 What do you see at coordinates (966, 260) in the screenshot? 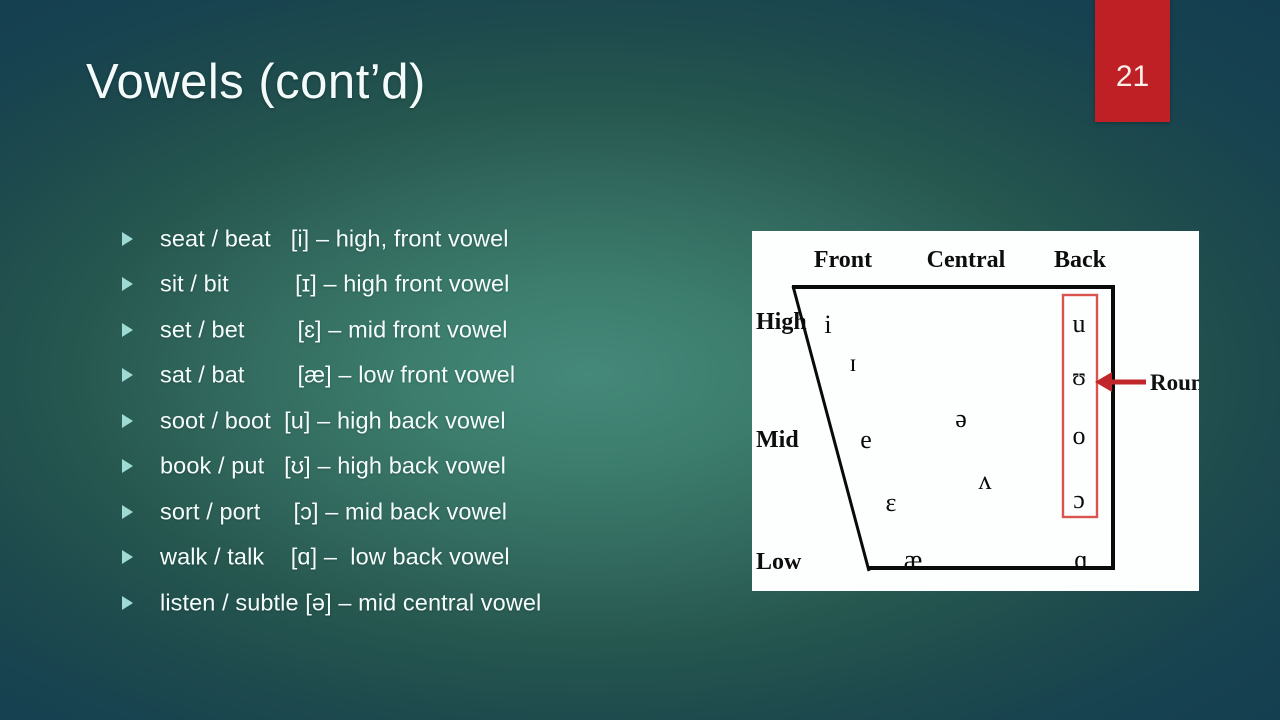
I see `column-header-central: Central` at bounding box center [966, 260].